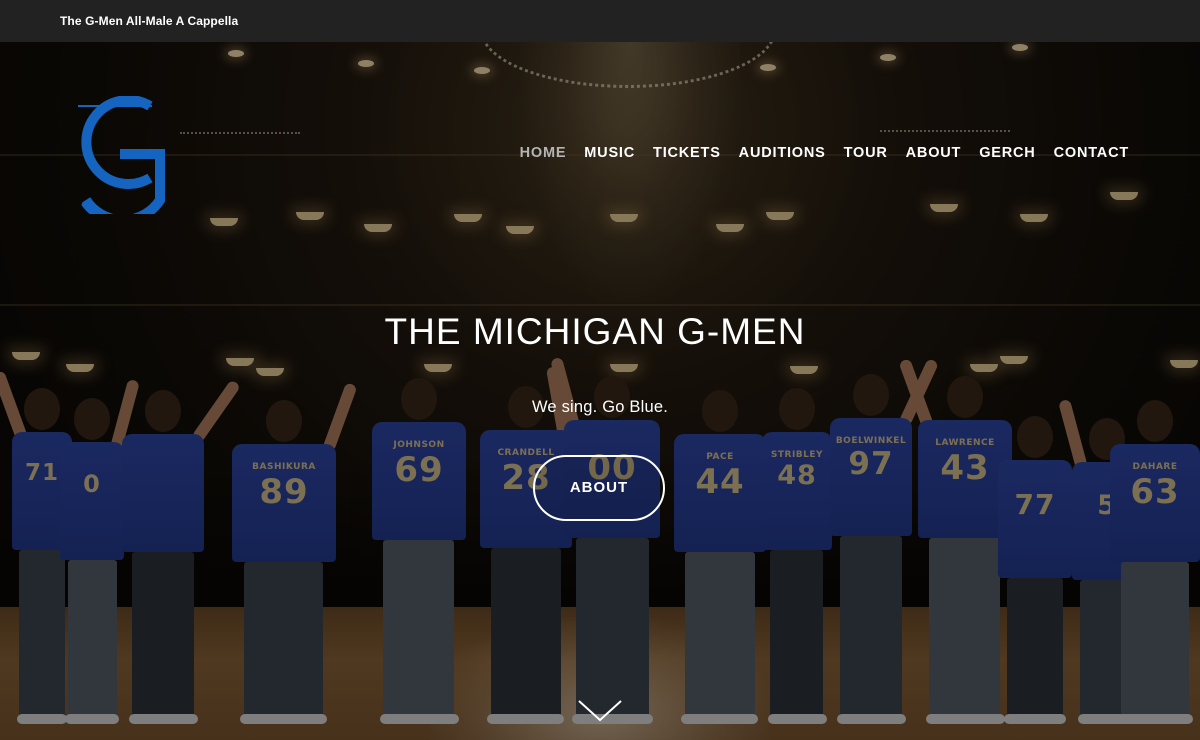 The height and width of the screenshot is (740, 1200). Describe the element at coordinates (149, 21) in the screenshot. I see `site-name: The G-Men All-Male A Cappella` at that location.